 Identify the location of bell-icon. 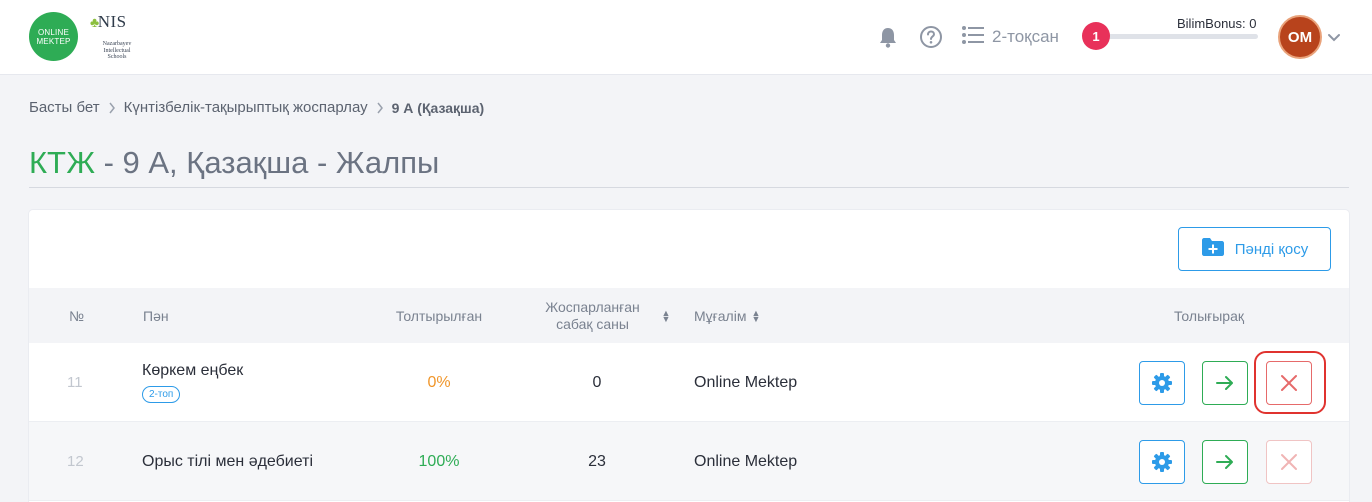
(888, 37).